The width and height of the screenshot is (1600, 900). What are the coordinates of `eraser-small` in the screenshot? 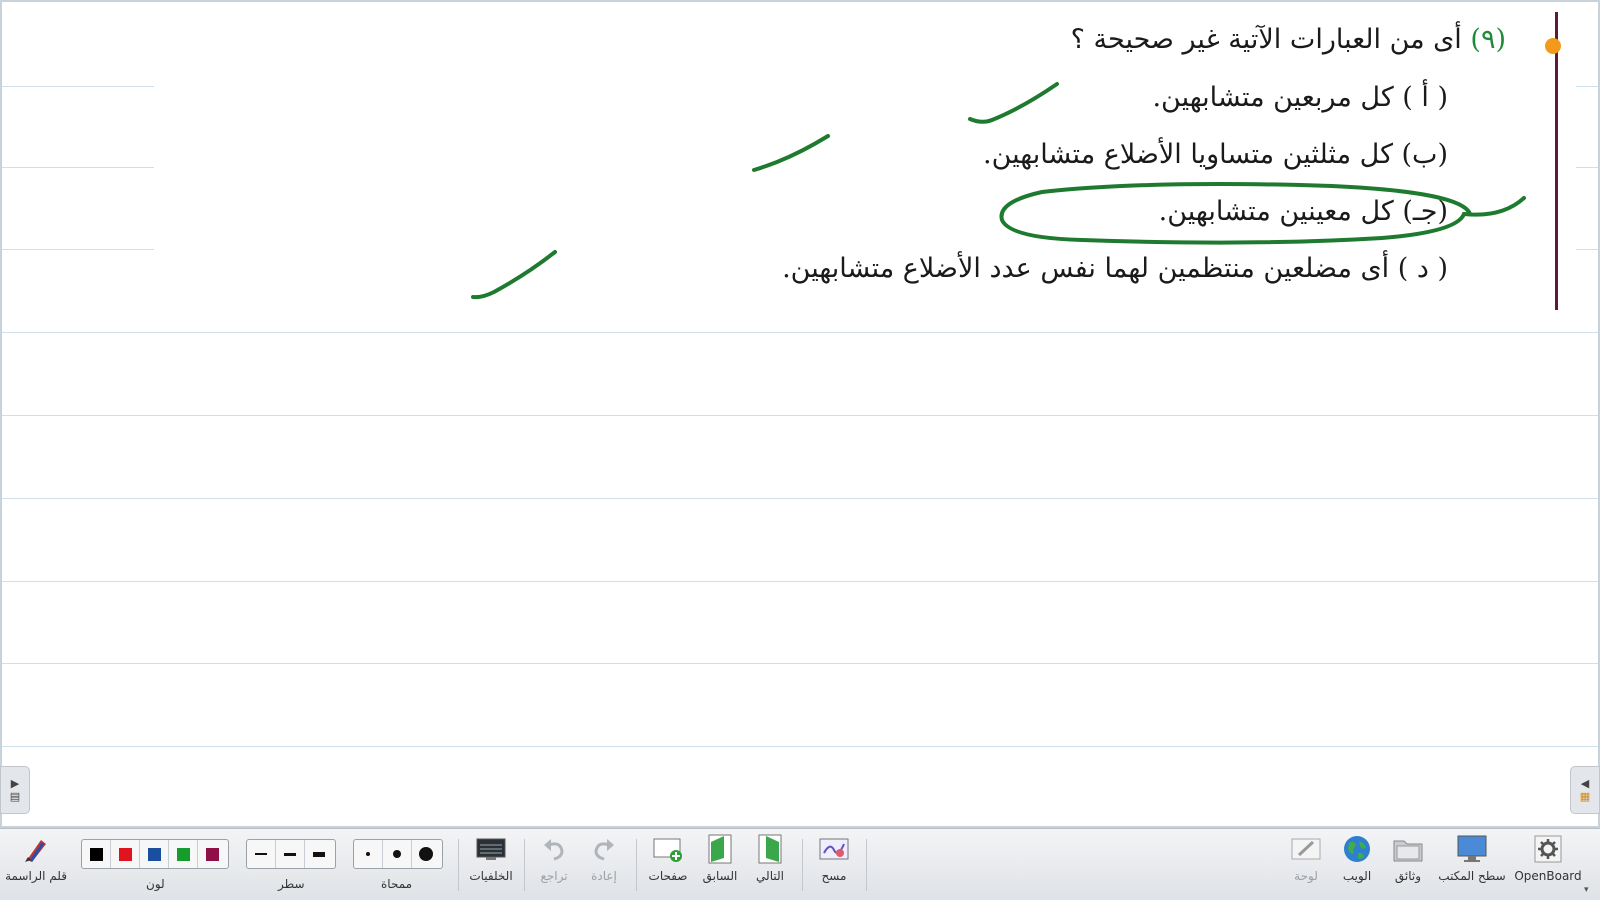 It's located at (368, 854).